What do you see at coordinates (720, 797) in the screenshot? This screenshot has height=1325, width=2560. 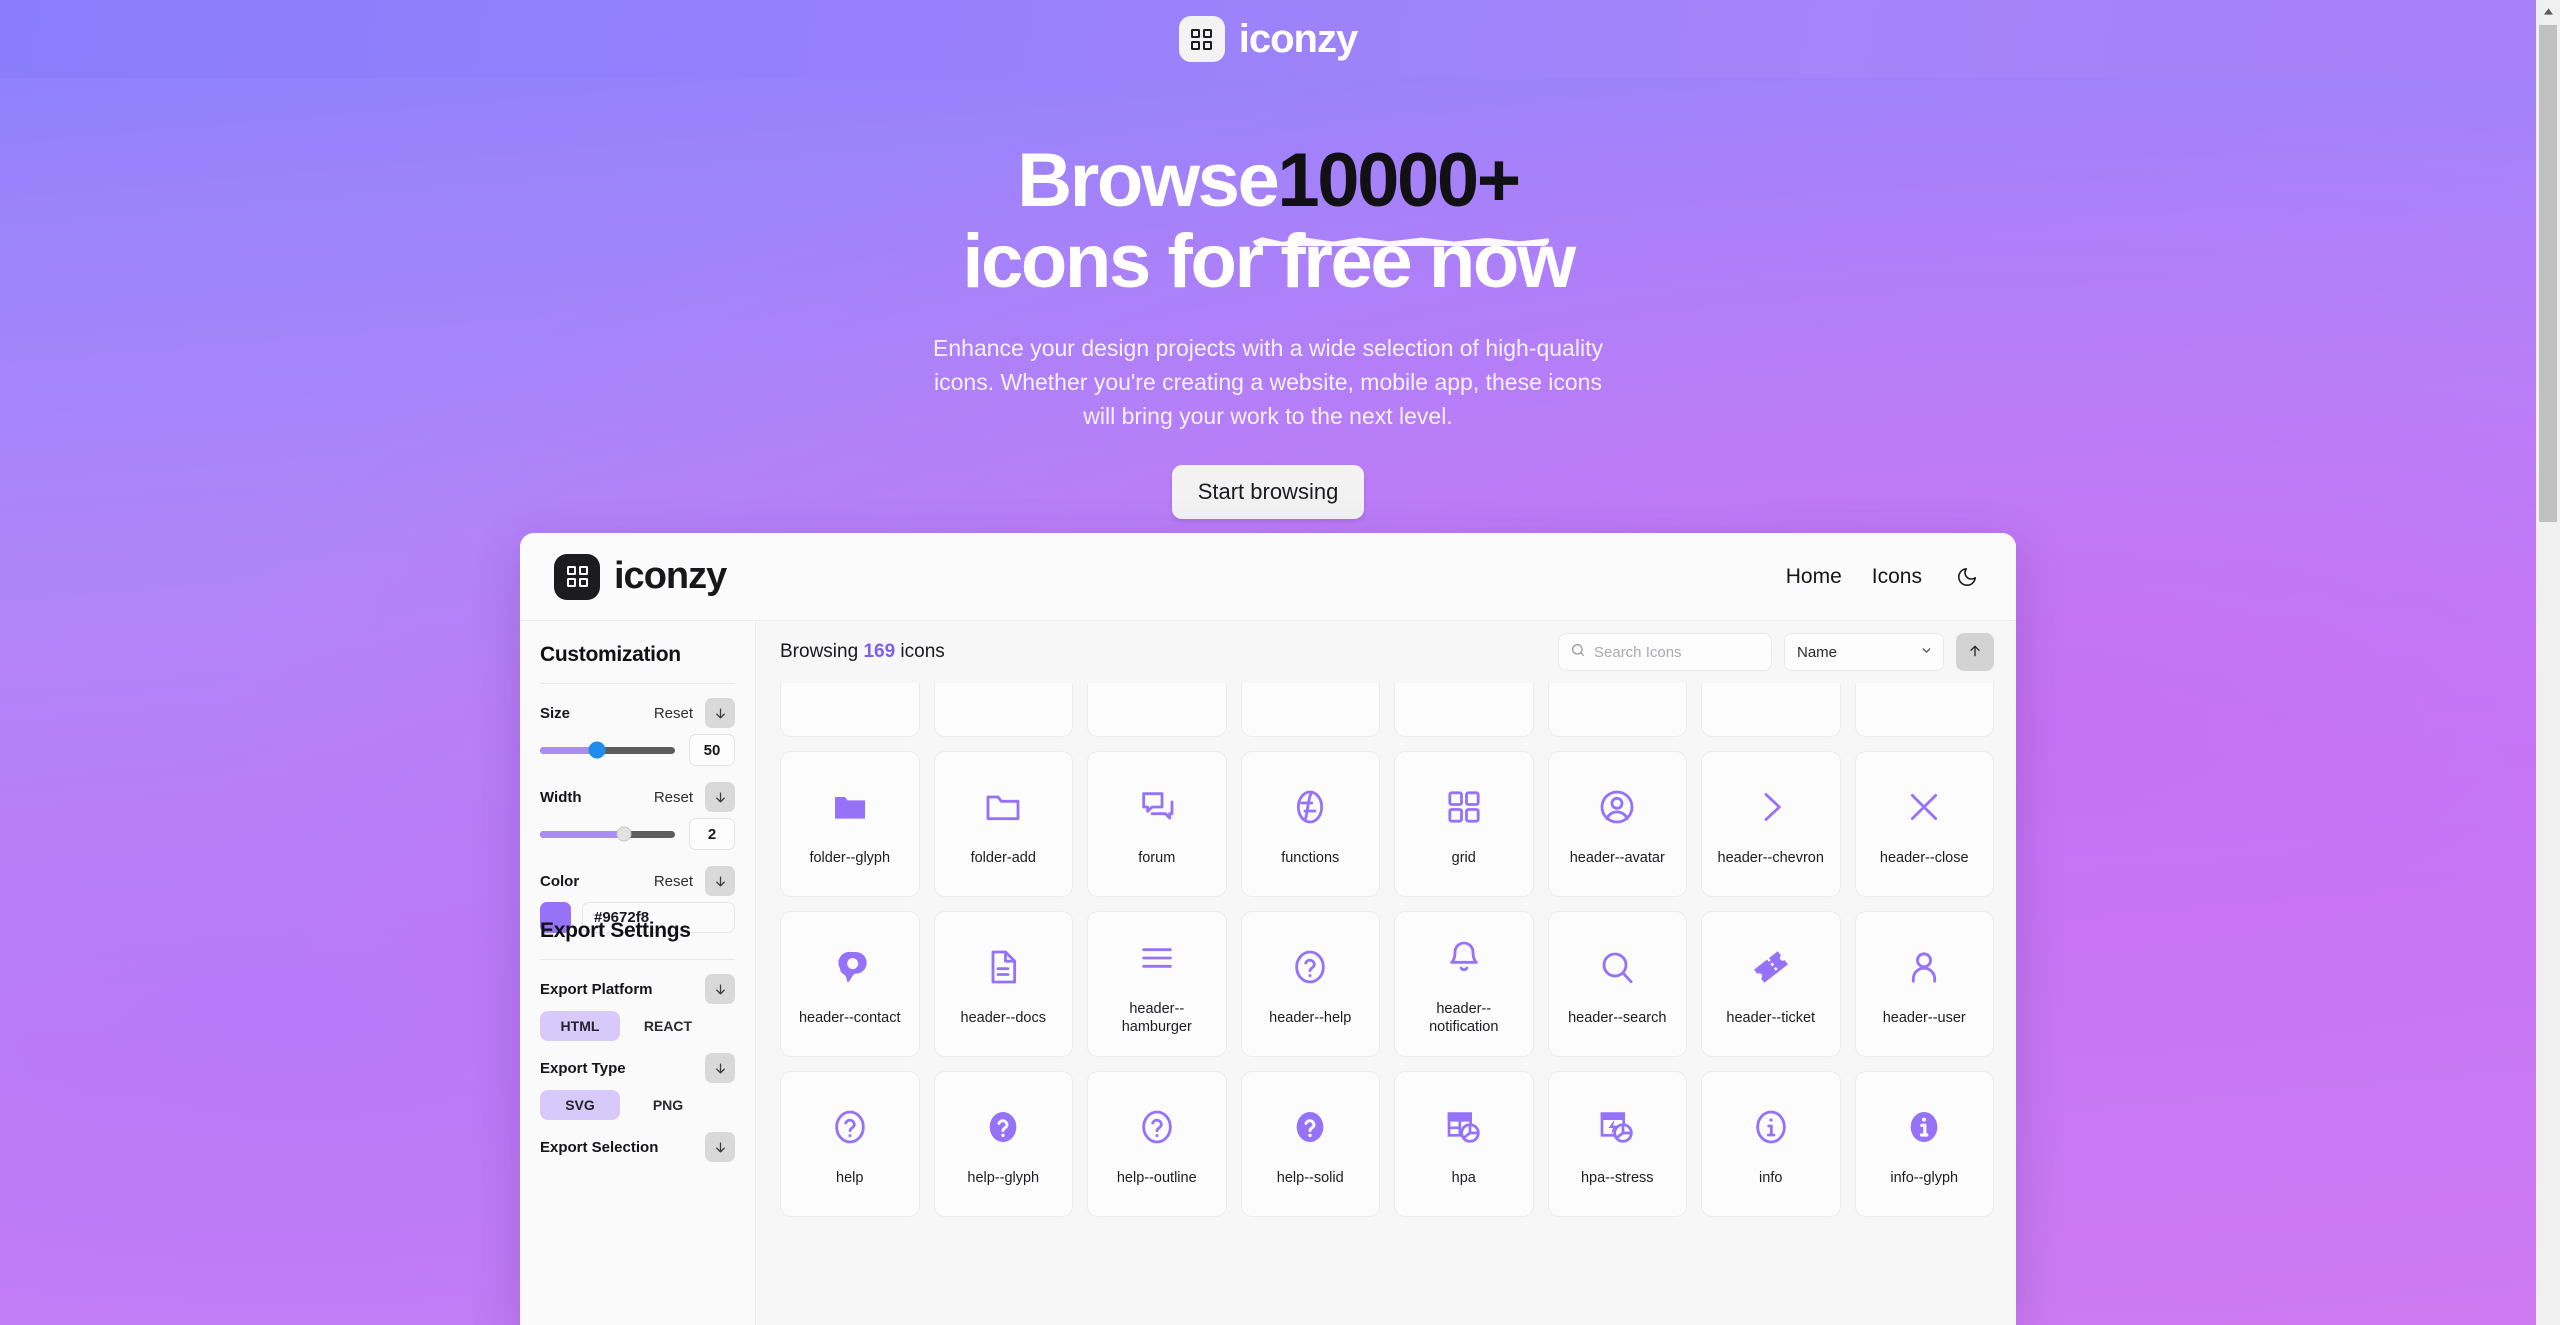 I see `width-collapse-chevron-down-icon` at bounding box center [720, 797].